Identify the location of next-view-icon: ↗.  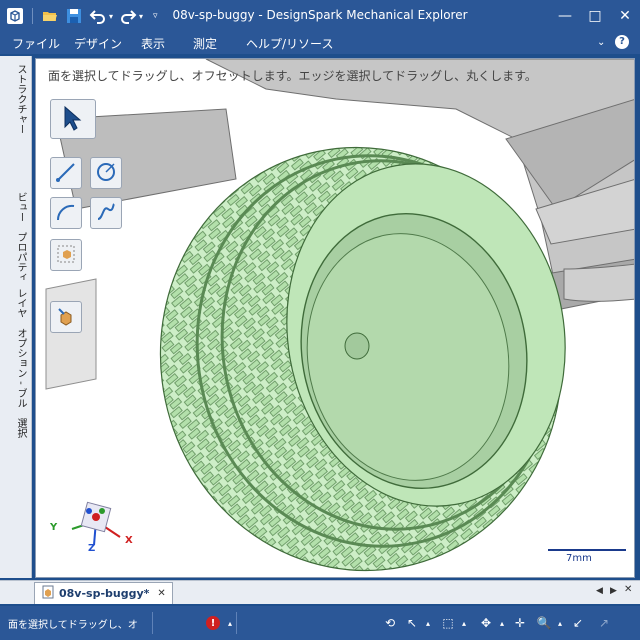
(604, 623).